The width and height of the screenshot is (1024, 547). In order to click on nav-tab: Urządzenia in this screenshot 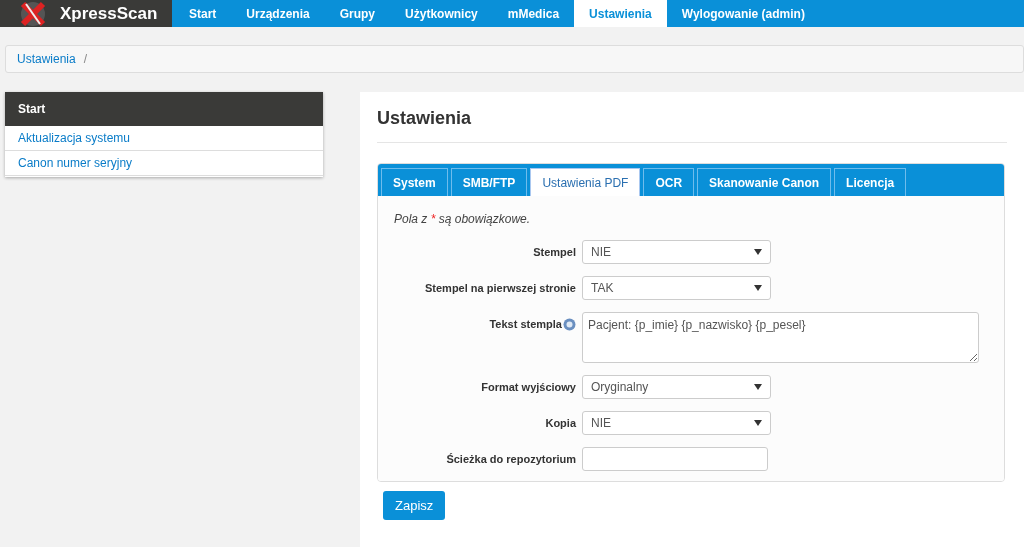, I will do `click(278, 13)`.